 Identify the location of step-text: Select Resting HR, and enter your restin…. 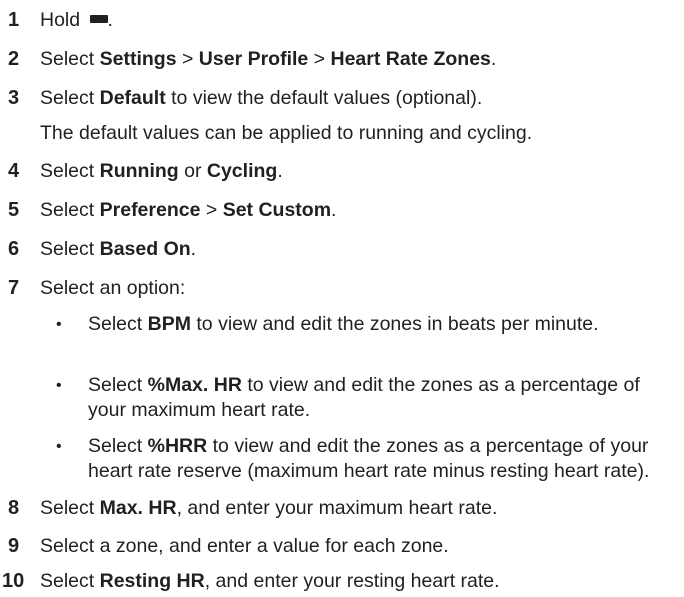
(270, 581).